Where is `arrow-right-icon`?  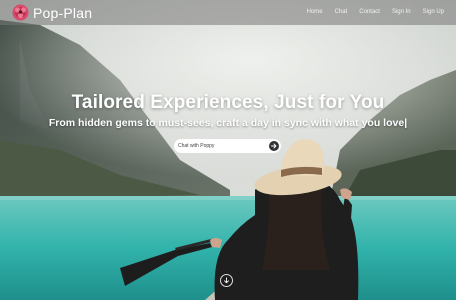 arrow-right-icon is located at coordinates (274, 146).